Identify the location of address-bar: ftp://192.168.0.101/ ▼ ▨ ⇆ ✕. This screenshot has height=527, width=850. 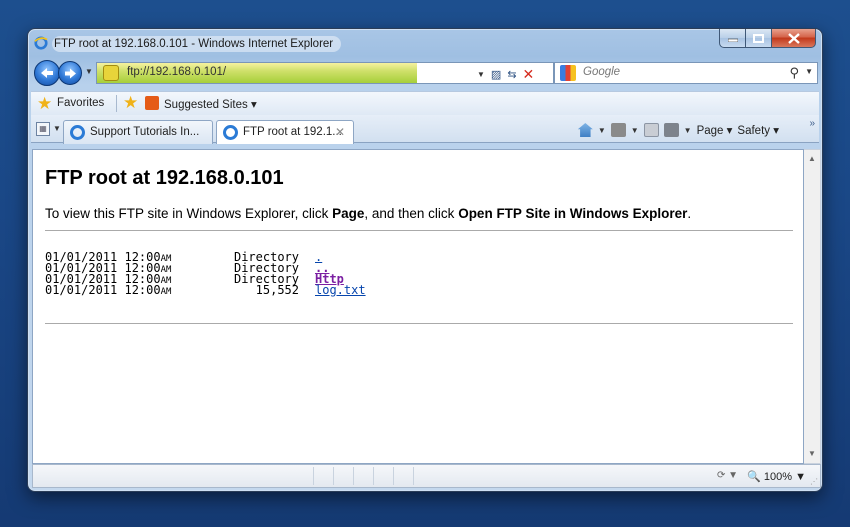
(325, 73).